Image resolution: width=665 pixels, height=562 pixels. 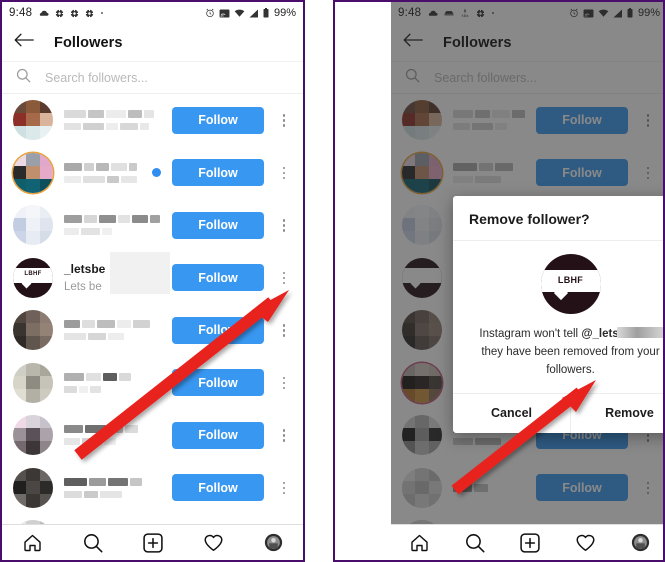 I want to click on status-time: 9:48, so click(x=21, y=13).